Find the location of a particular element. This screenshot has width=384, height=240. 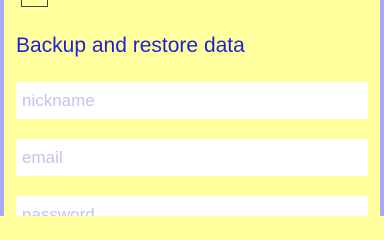

nickname-input is located at coordinates (192, 100).